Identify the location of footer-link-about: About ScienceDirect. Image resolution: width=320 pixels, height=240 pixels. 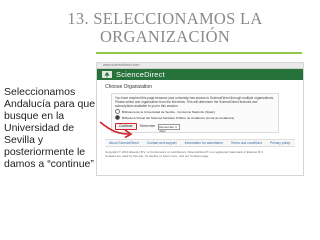
(124, 143).